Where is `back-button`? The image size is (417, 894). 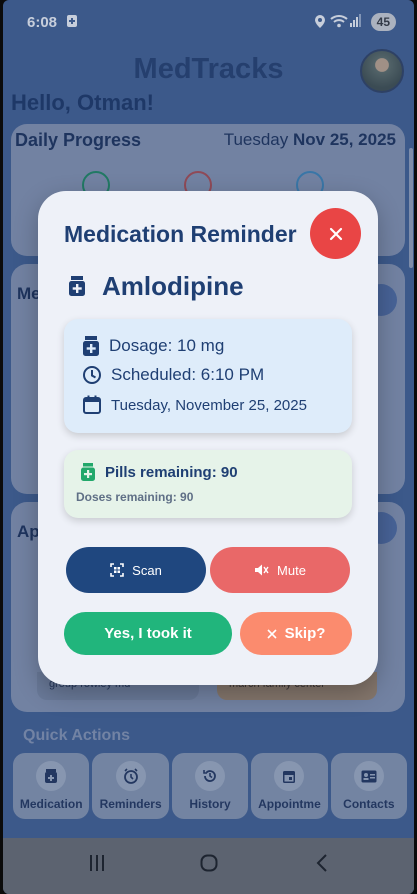 back-button is located at coordinates (322, 865).